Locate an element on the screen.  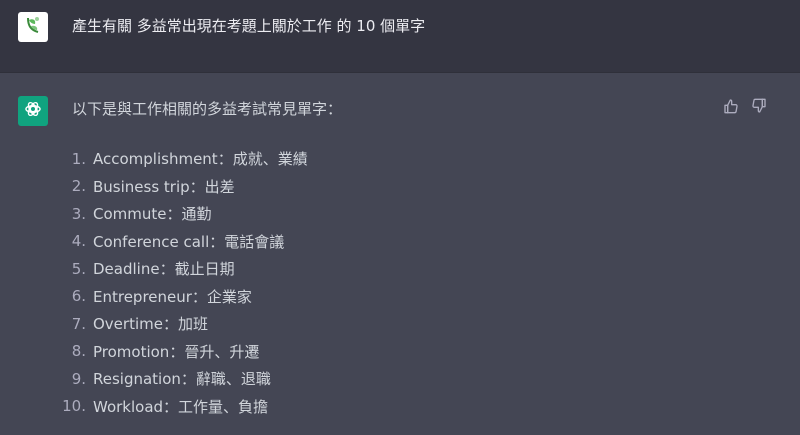
thumbs-down-button is located at coordinates (759, 108).